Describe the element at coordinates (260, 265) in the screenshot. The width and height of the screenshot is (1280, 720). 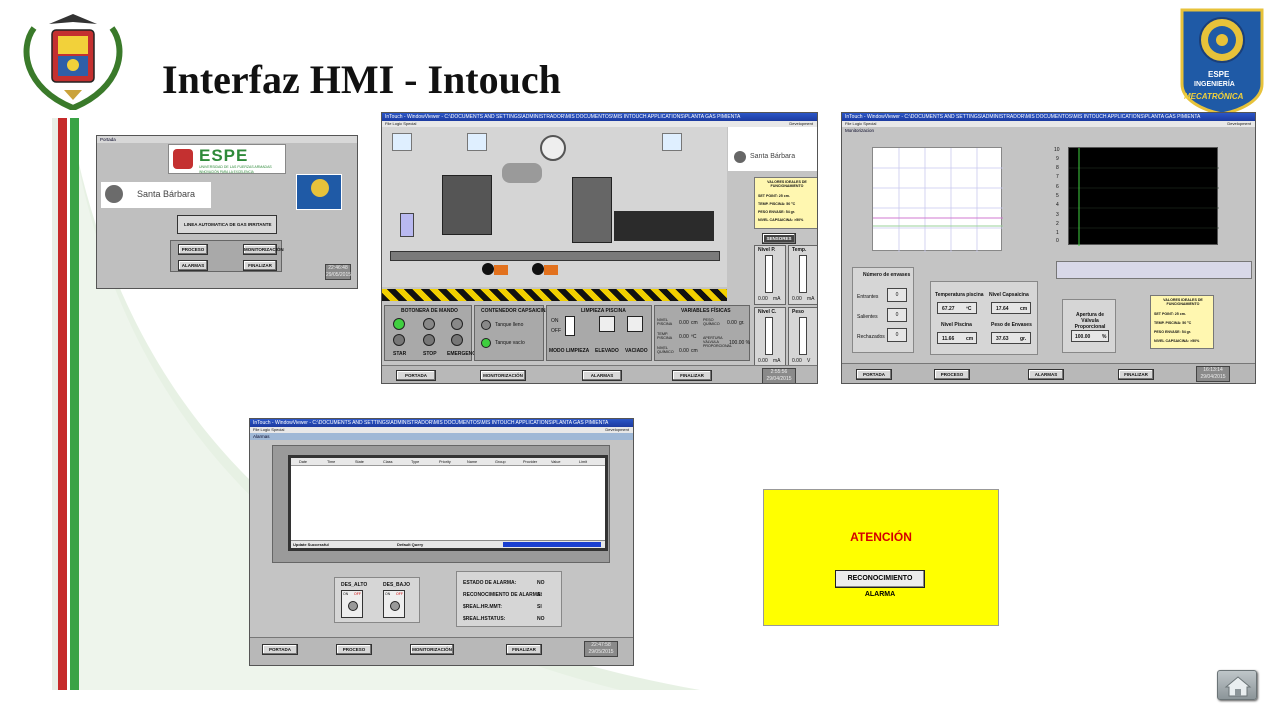
I see `portada-finalizar-button: FINALIZAR` at that location.